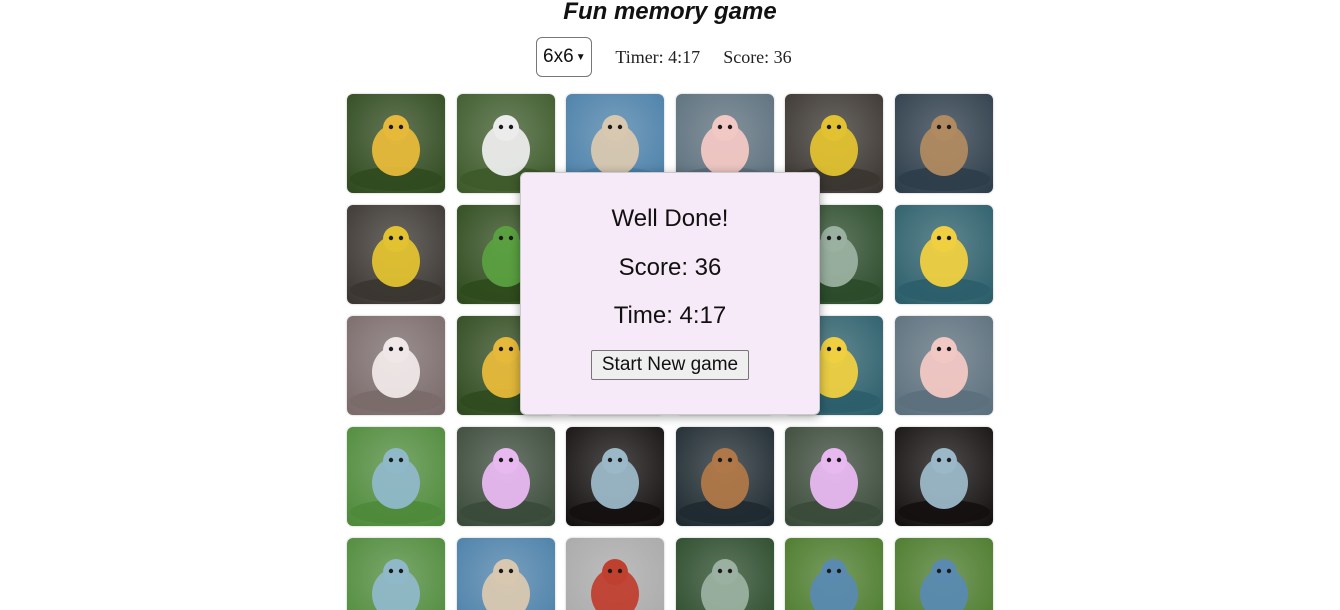  What do you see at coordinates (757, 56) in the screenshot?
I see `score-display: Score: 36` at bounding box center [757, 56].